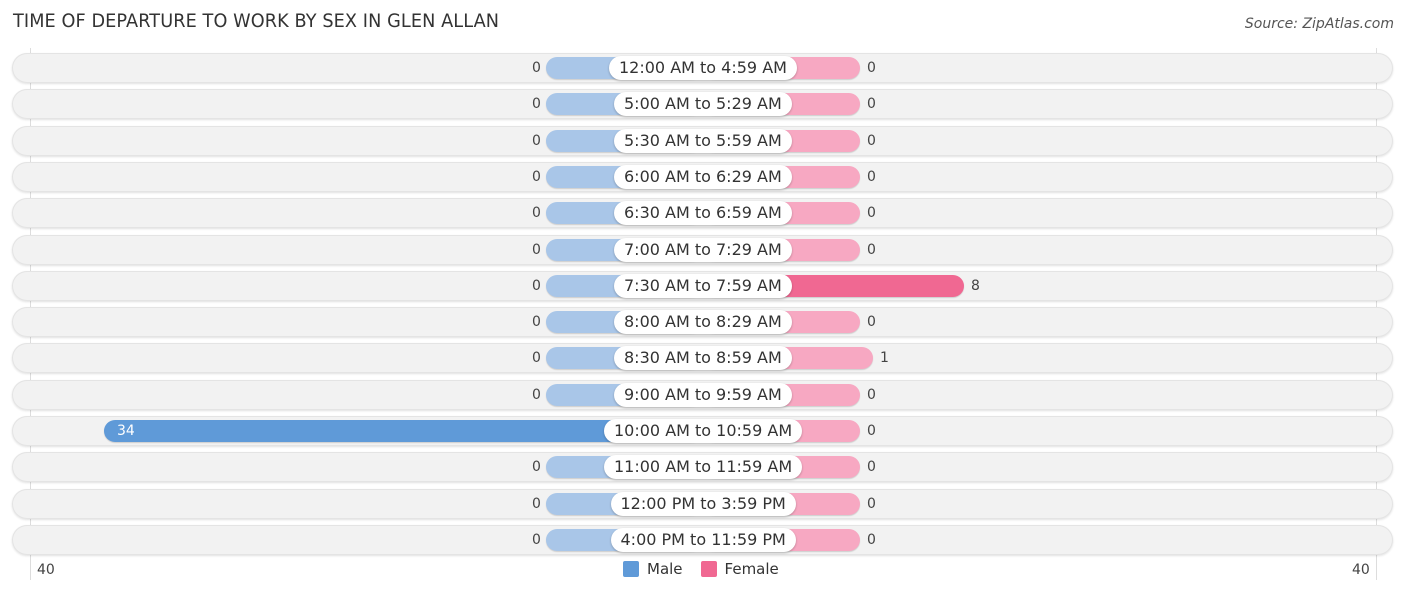 The image size is (1406, 594). I want to click on category-label: 10:00 AM to 10:59 AM, so click(703, 431).